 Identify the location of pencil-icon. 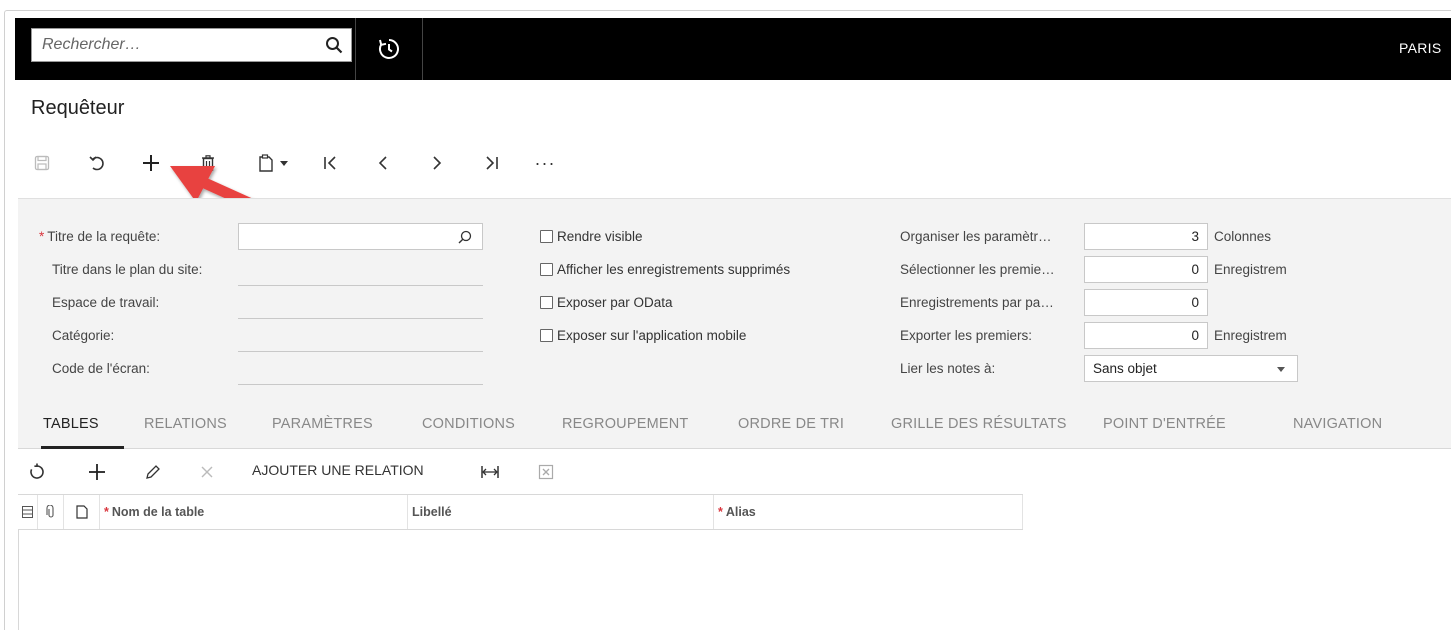
(153, 472).